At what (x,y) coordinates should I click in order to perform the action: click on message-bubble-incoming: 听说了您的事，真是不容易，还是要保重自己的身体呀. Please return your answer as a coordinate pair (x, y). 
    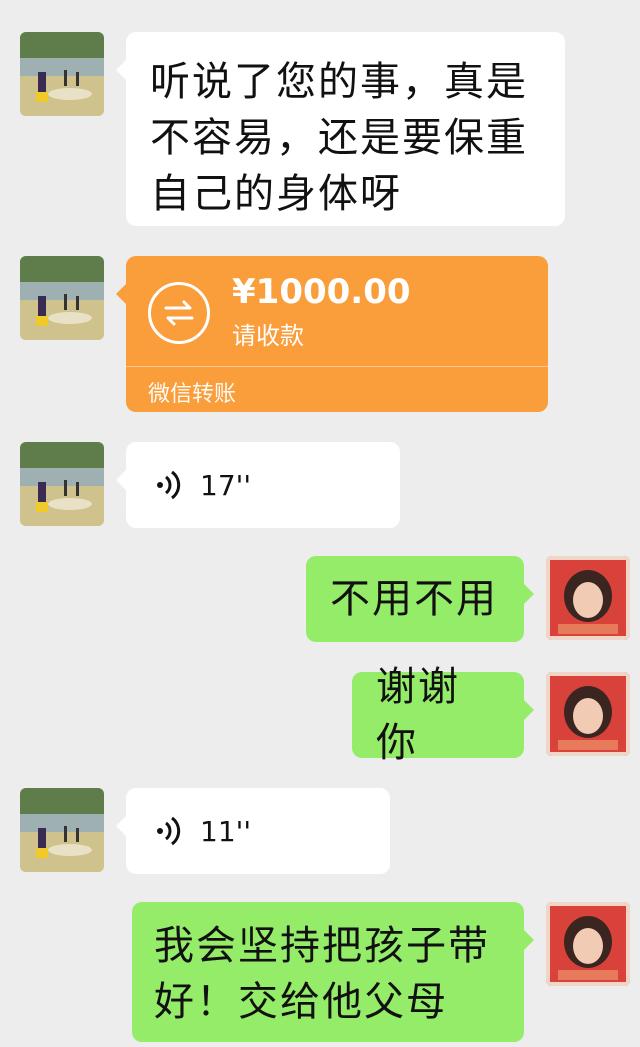
    Looking at the image, I should click on (340, 129).